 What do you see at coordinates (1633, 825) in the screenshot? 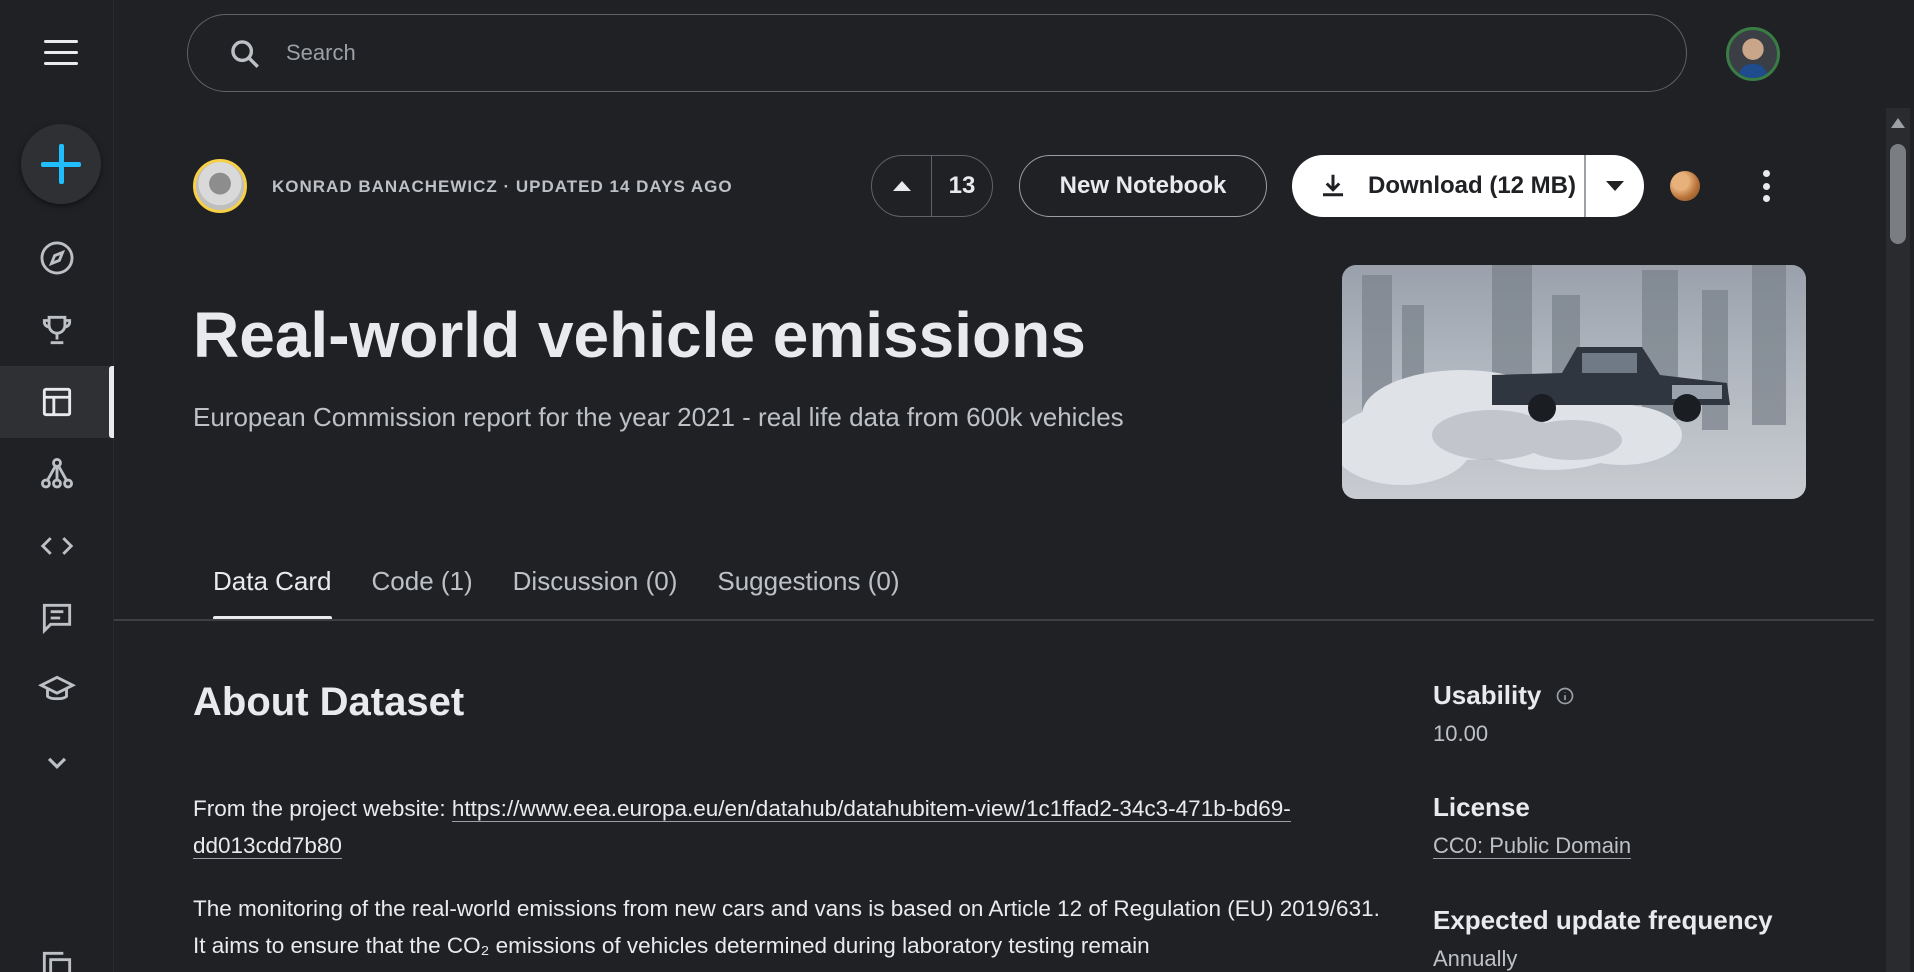
I see `license-section: License CC0: Public Domain` at bounding box center [1633, 825].